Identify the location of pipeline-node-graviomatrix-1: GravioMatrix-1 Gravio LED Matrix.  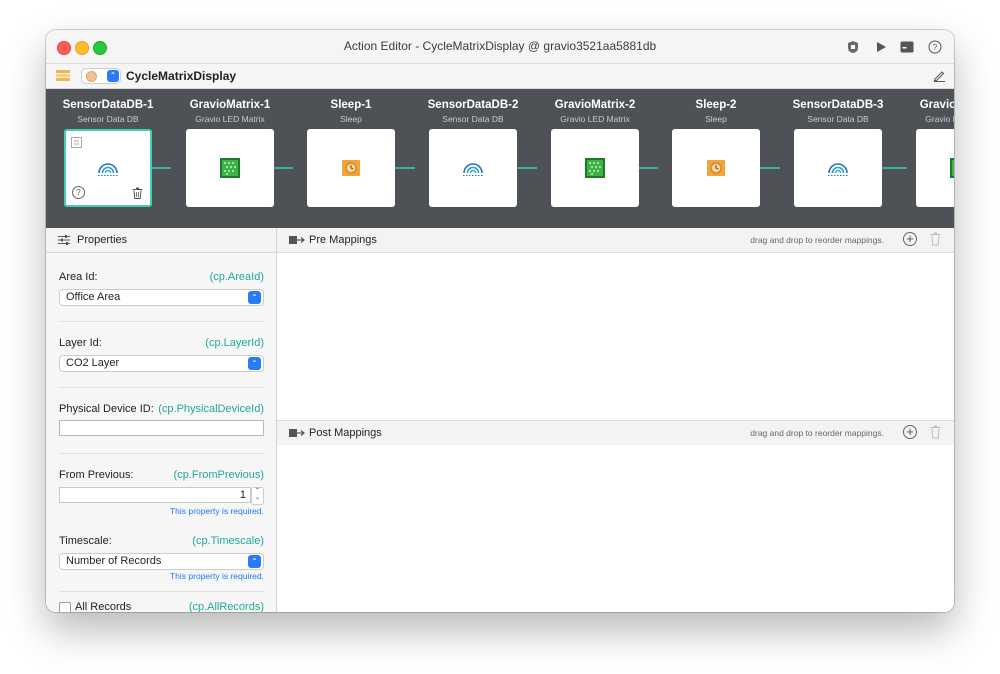
(230, 158).